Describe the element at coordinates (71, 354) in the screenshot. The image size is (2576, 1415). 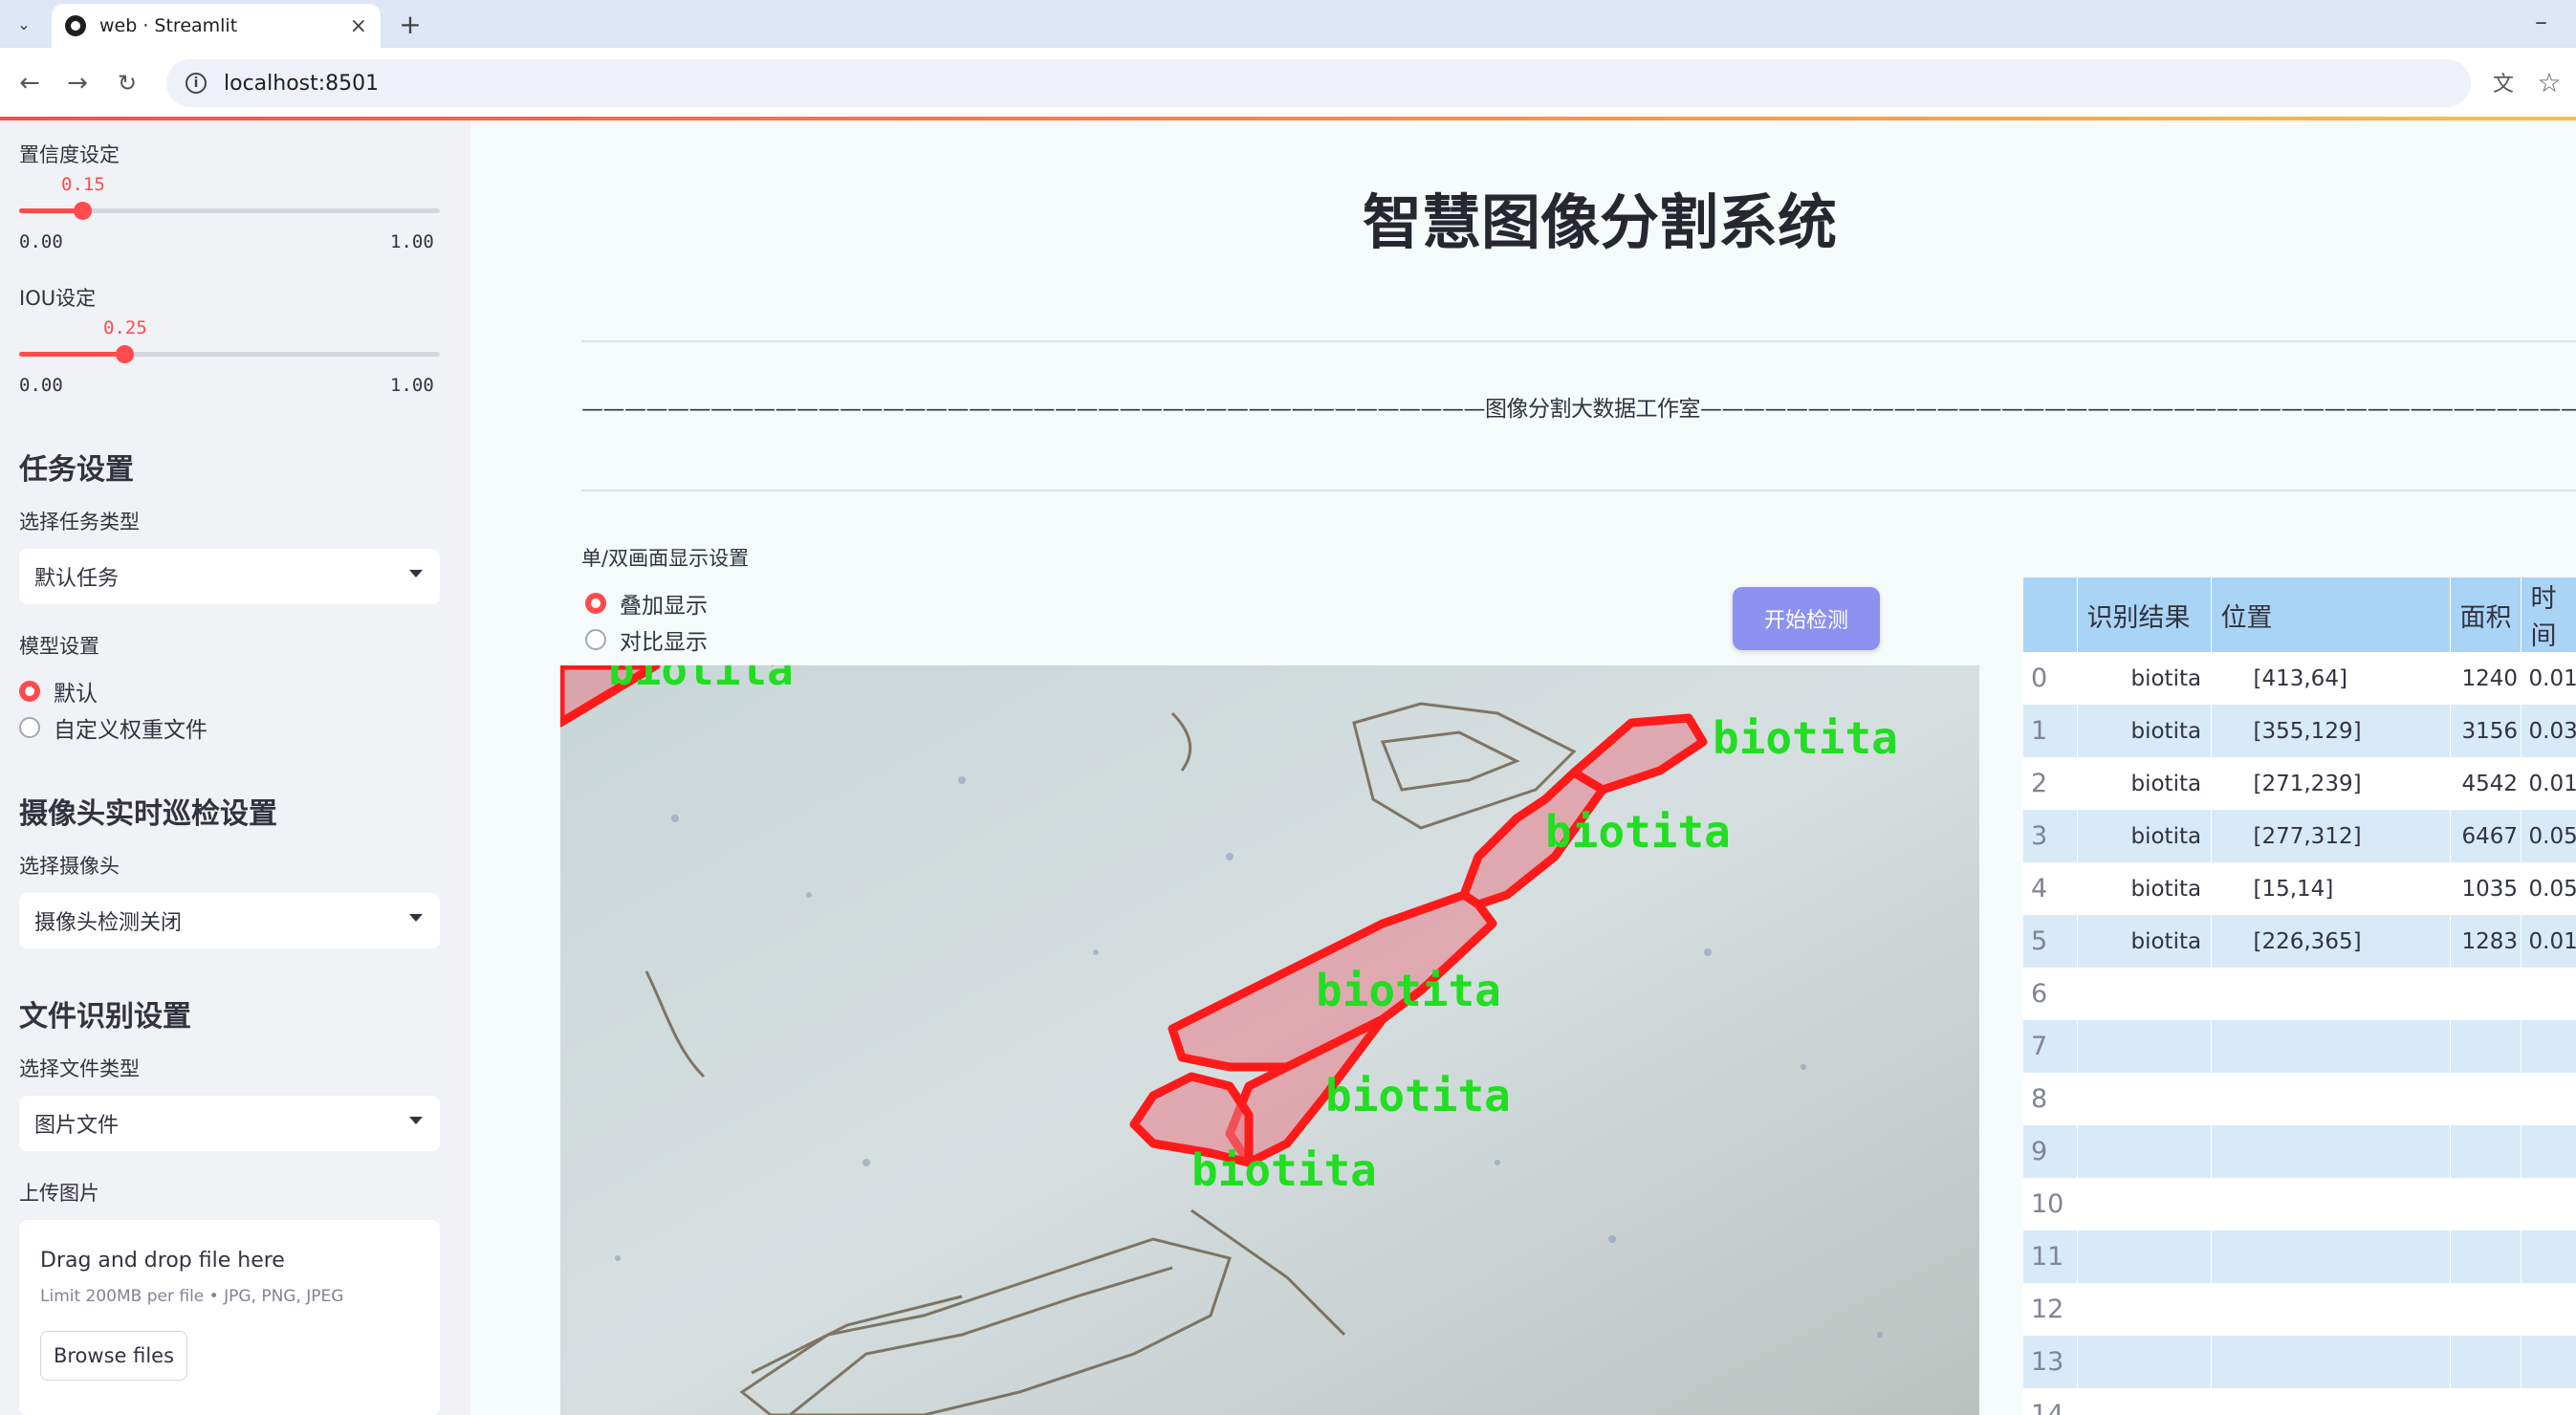
I see `iou-slider-fill` at that location.